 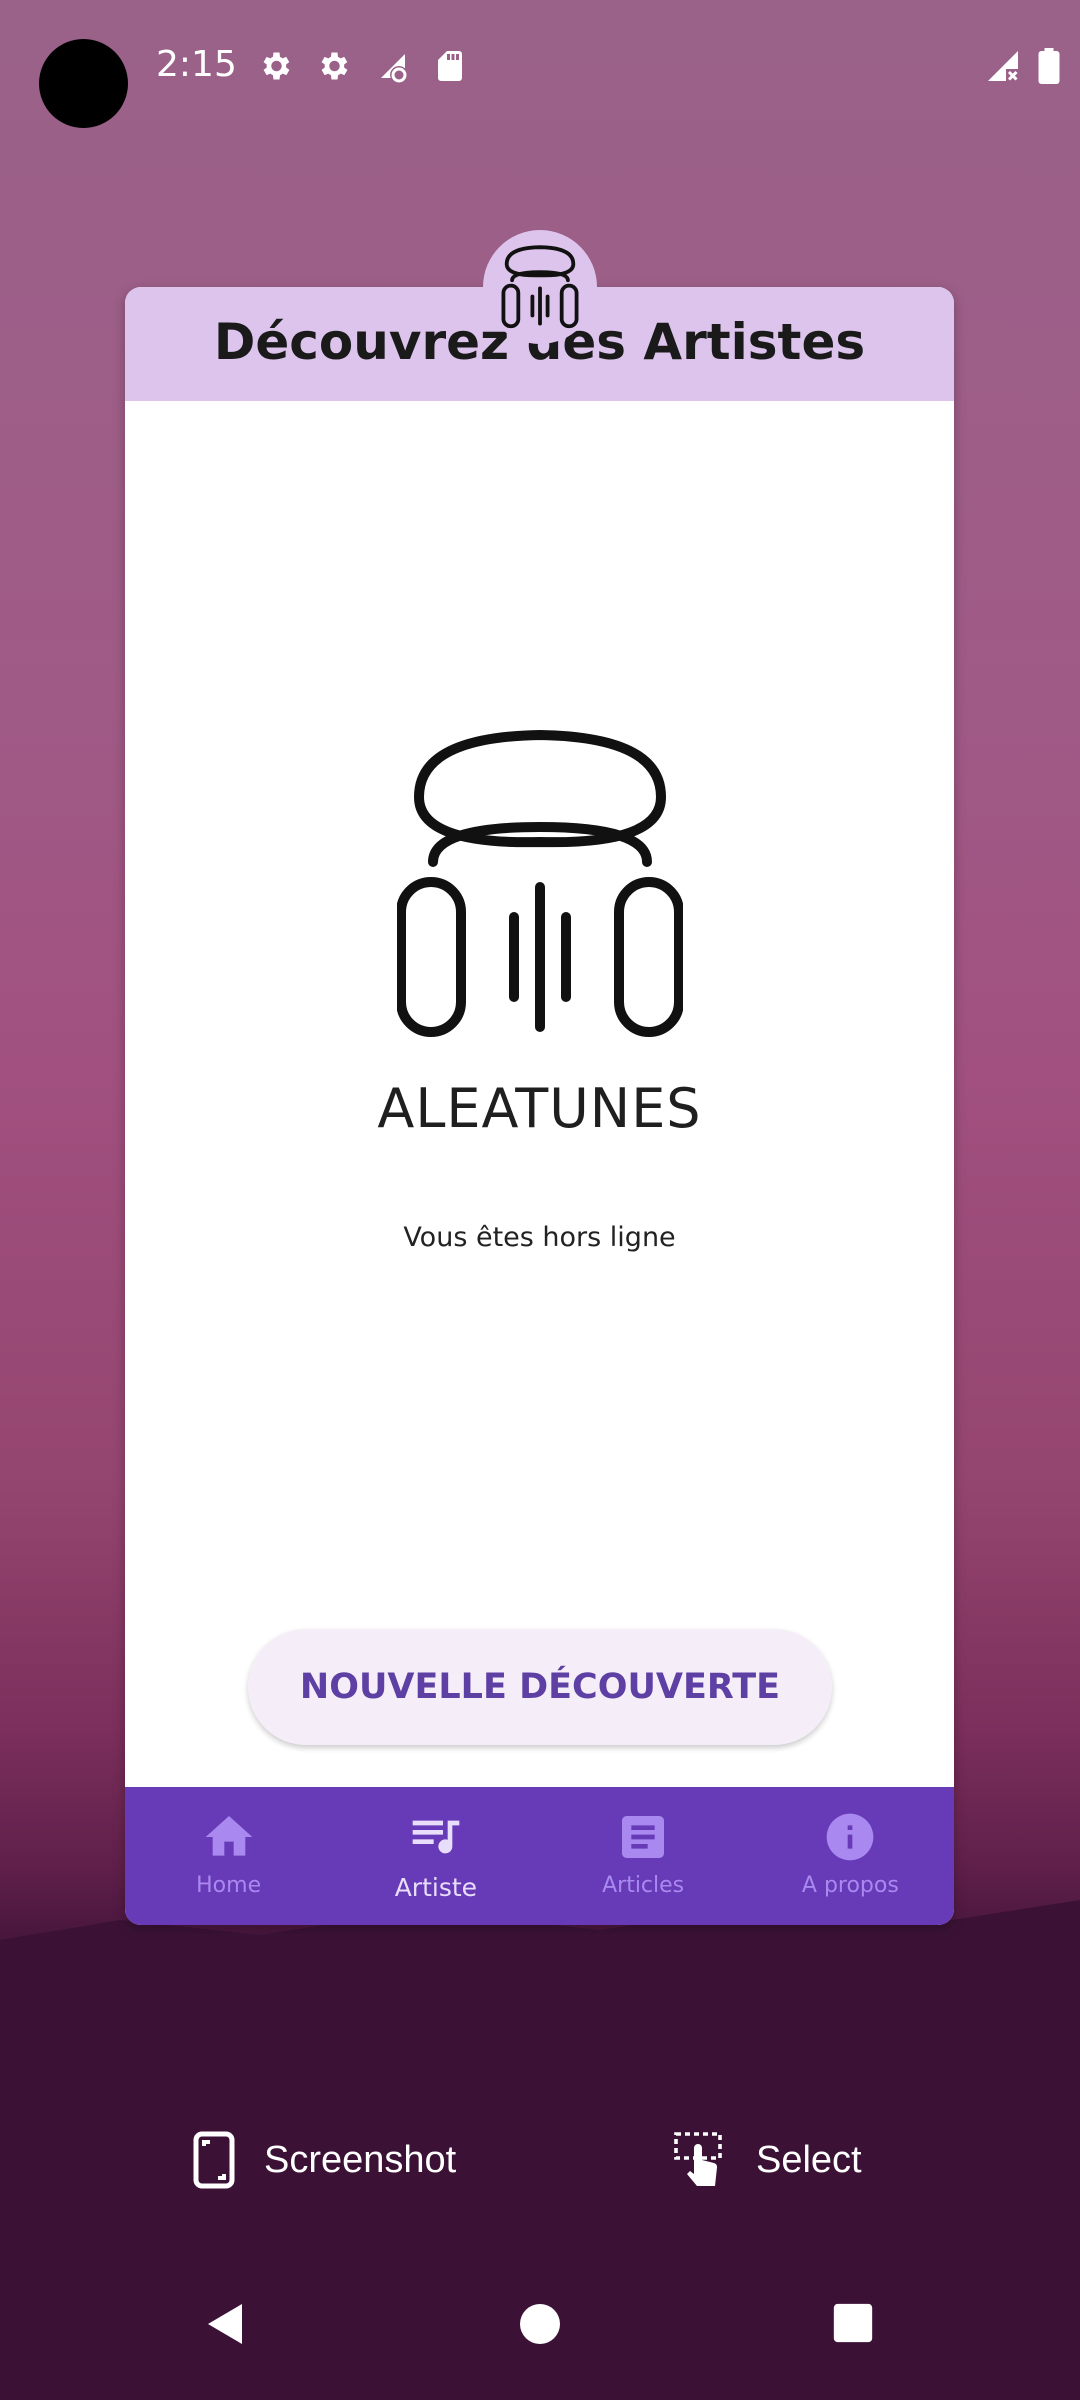 What do you see at coordinates (540, 70) in the screenshot?
I see `status-bar: 2:15` at bounding box center [540, 70].